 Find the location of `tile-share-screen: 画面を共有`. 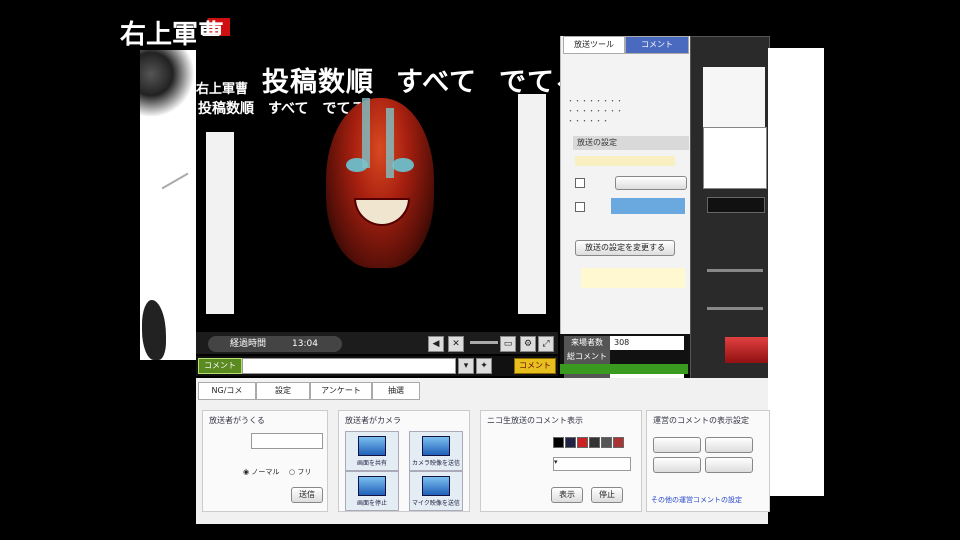

tile-share-screen: 画面を共有 is located at coordinates (372, 451).